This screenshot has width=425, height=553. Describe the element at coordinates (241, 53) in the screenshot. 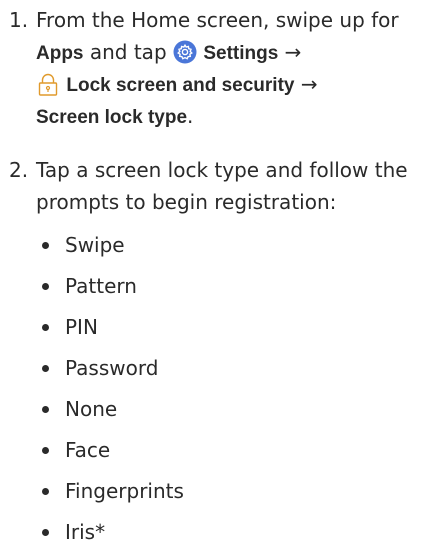

I see `settings-label: Settings` at that location.